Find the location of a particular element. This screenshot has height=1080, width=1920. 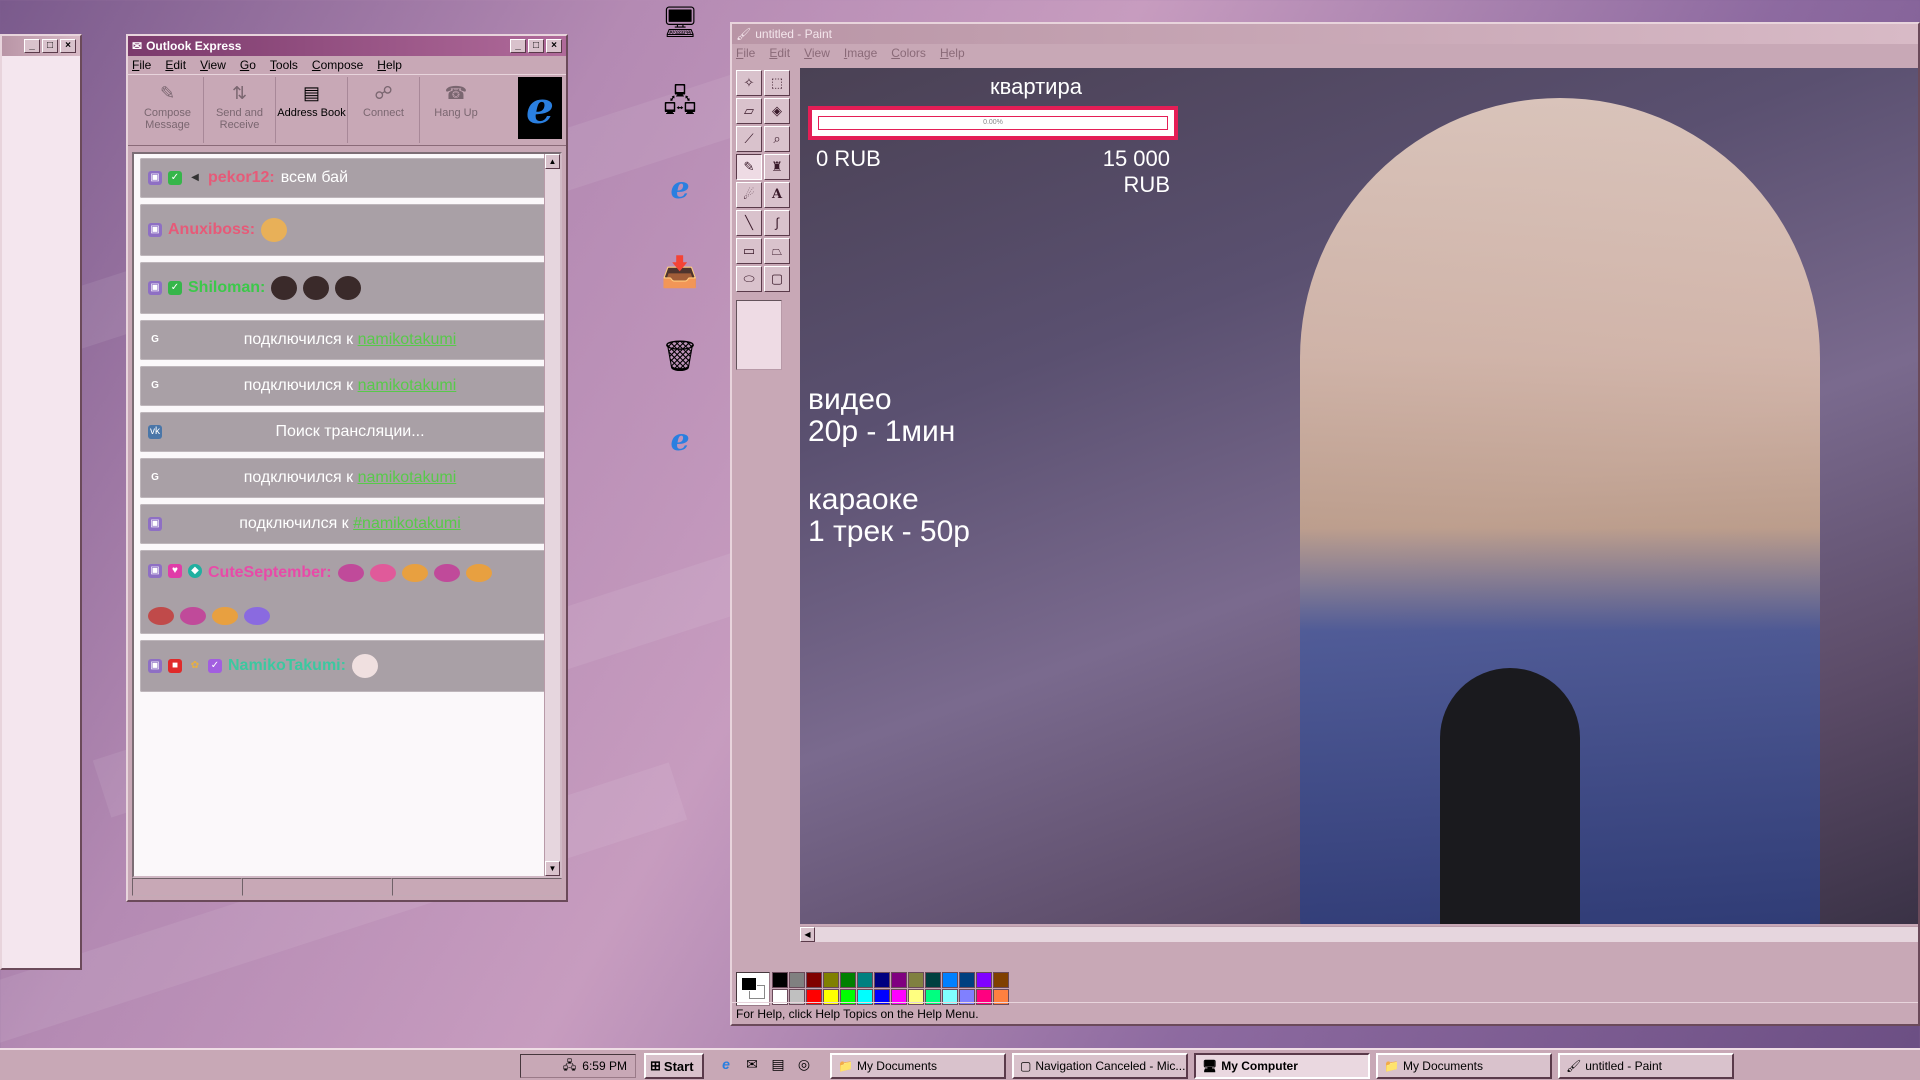

polygon-icon: ⏢ is located at coordinates (777, 251).